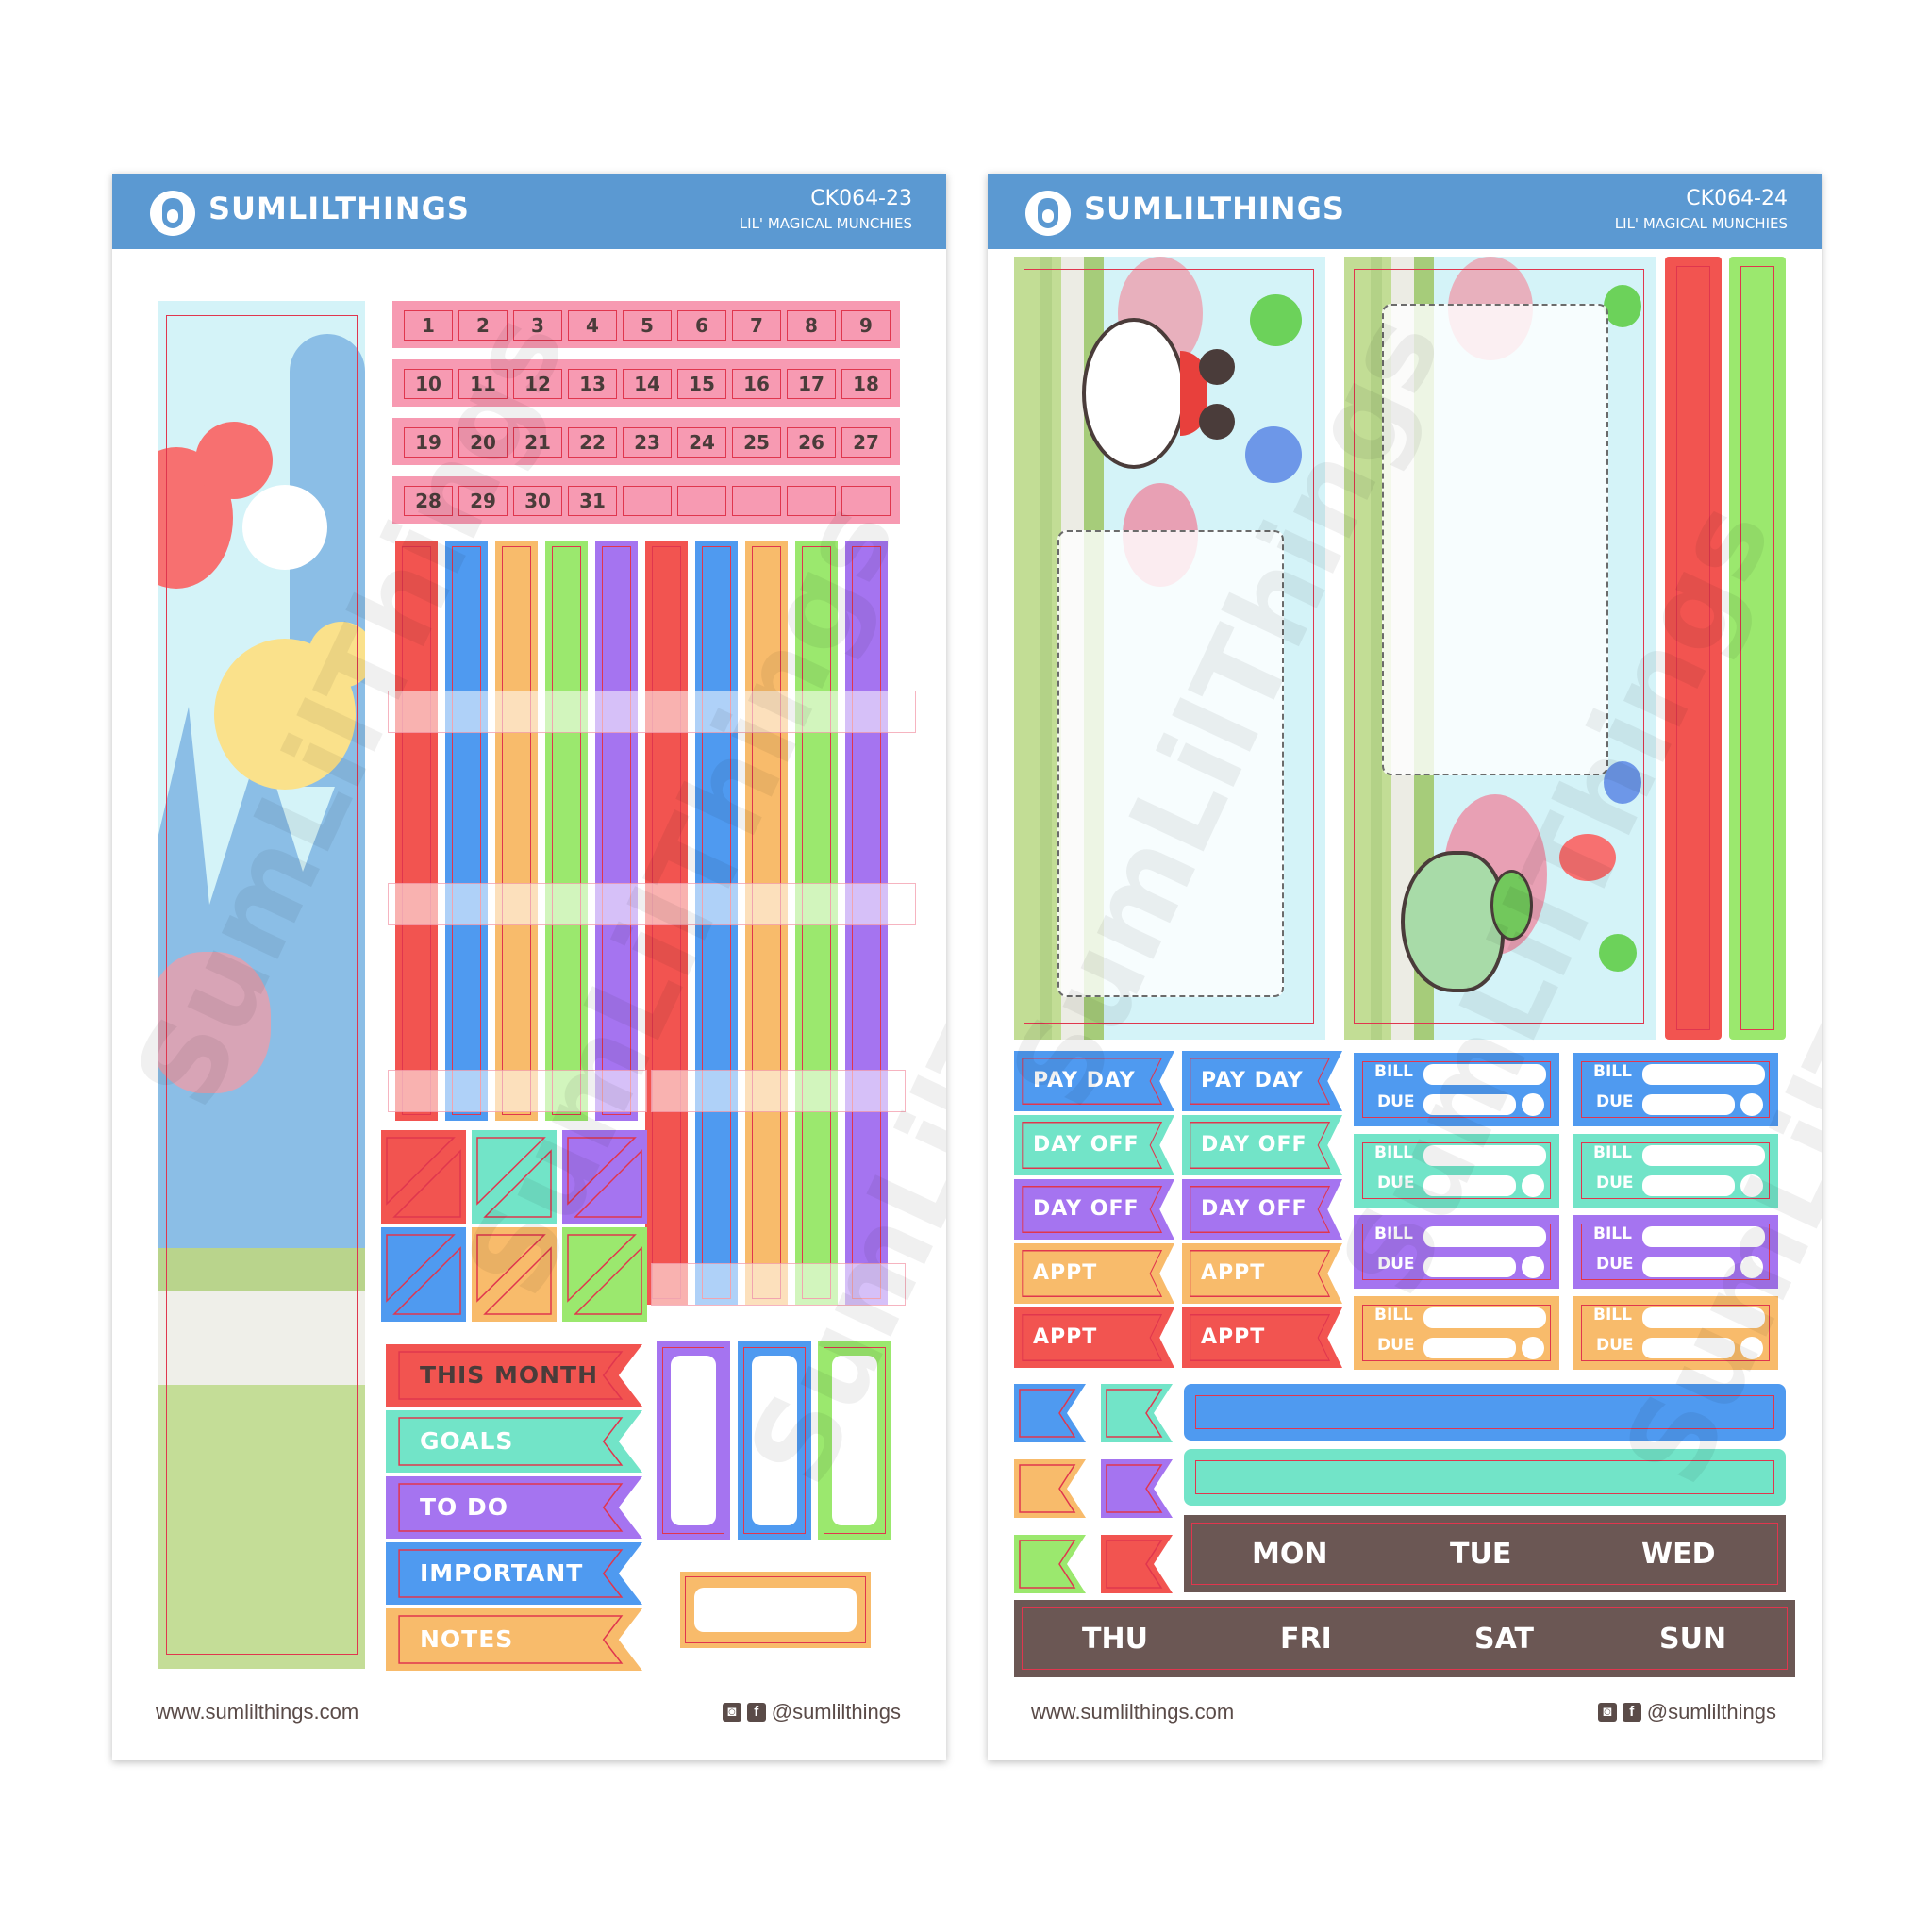 The height and width of the screenshot is (1932, 1931). What do you see at coordinates (423, 1177) in the screenshot?
I see `red-half-box-sticker` at bounding box center [423, 1177].